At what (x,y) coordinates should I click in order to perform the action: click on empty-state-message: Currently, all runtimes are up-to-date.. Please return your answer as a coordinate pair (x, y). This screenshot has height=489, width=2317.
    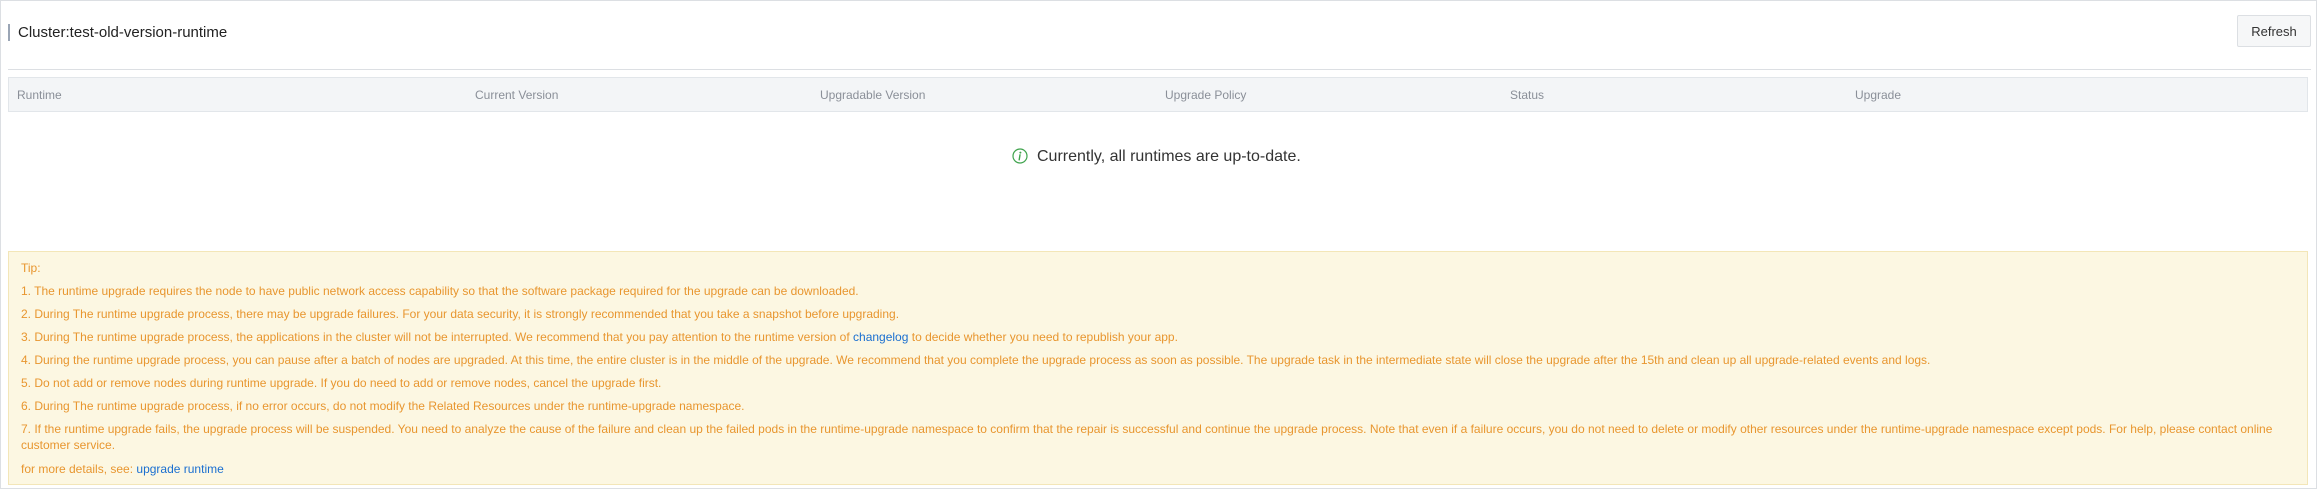
    Looking at the image, I should click on (1169, 156).